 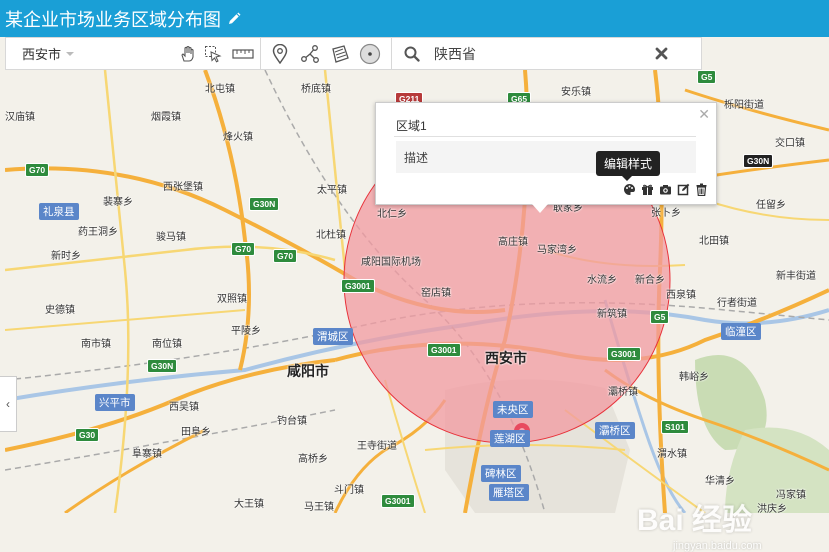 I want to click on clear-search-icon, so click(x=661, y=53).